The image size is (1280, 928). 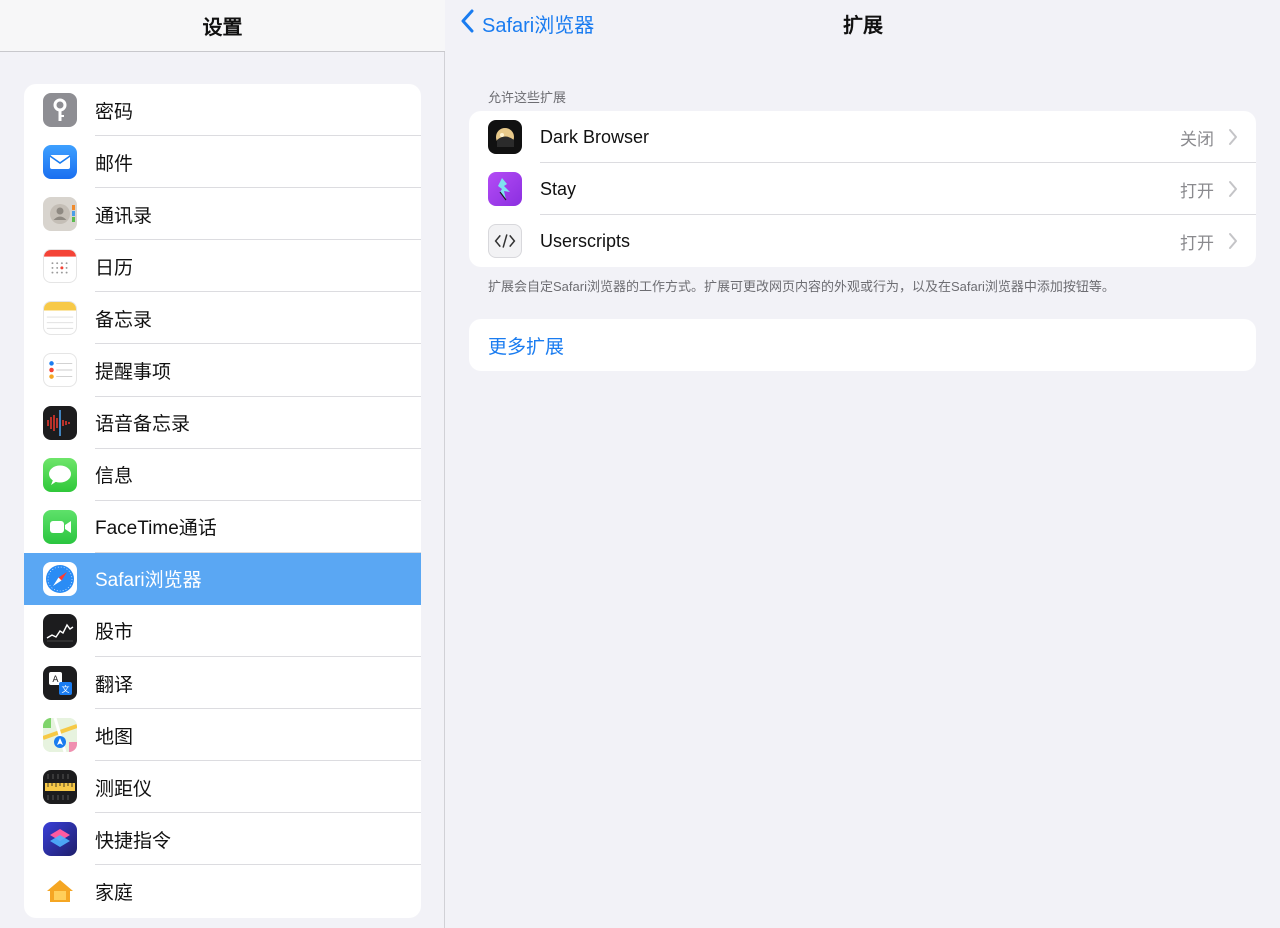 What do you see at coordinates (558, 188) in the screenshot?
I see `extension-name: Stay` at bounding box center [558, 188].